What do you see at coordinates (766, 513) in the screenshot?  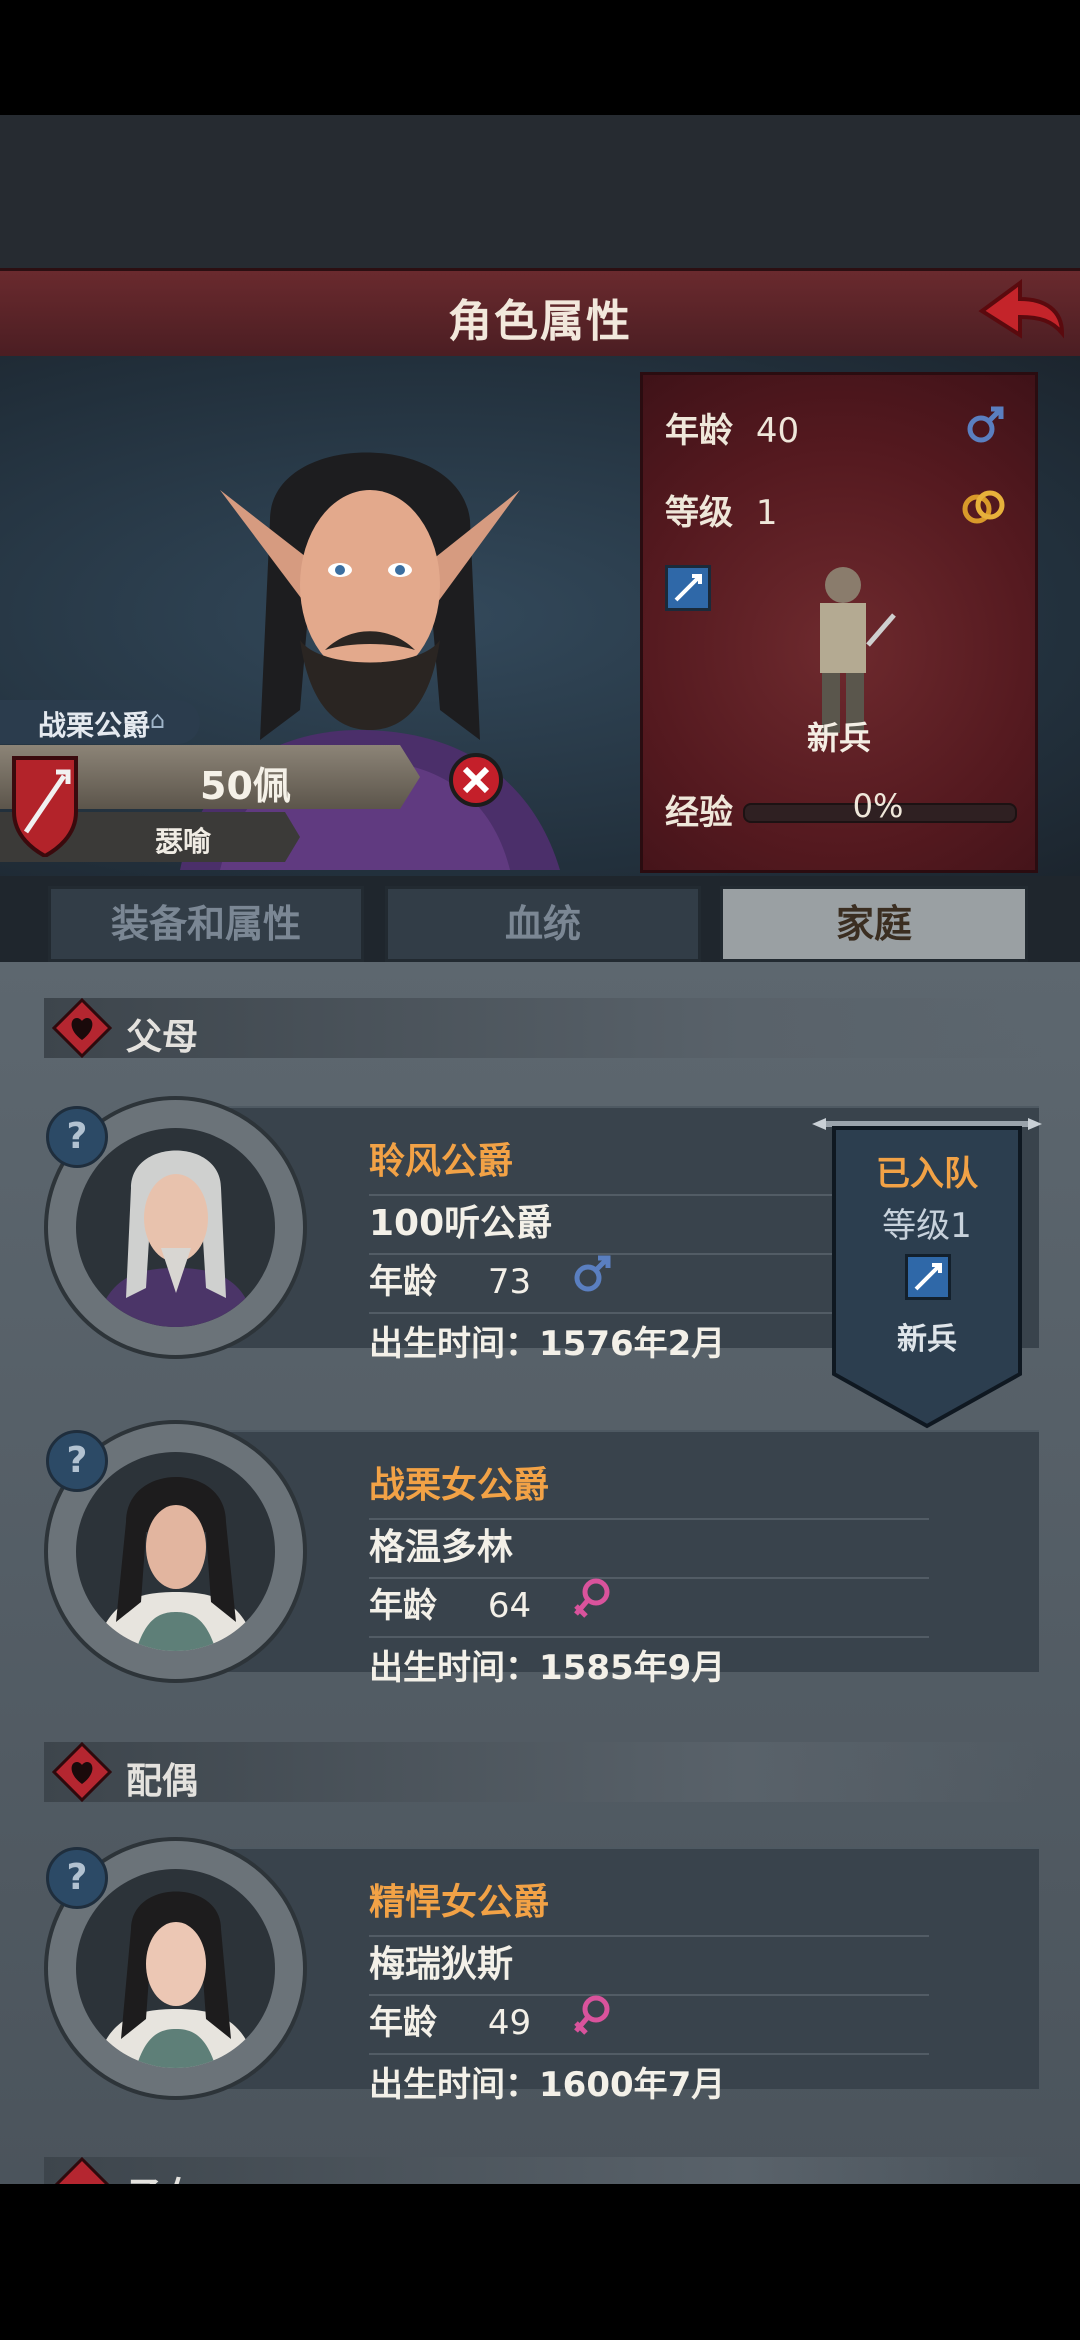 I see `level-value: 1` at bounding box center [766, 513].